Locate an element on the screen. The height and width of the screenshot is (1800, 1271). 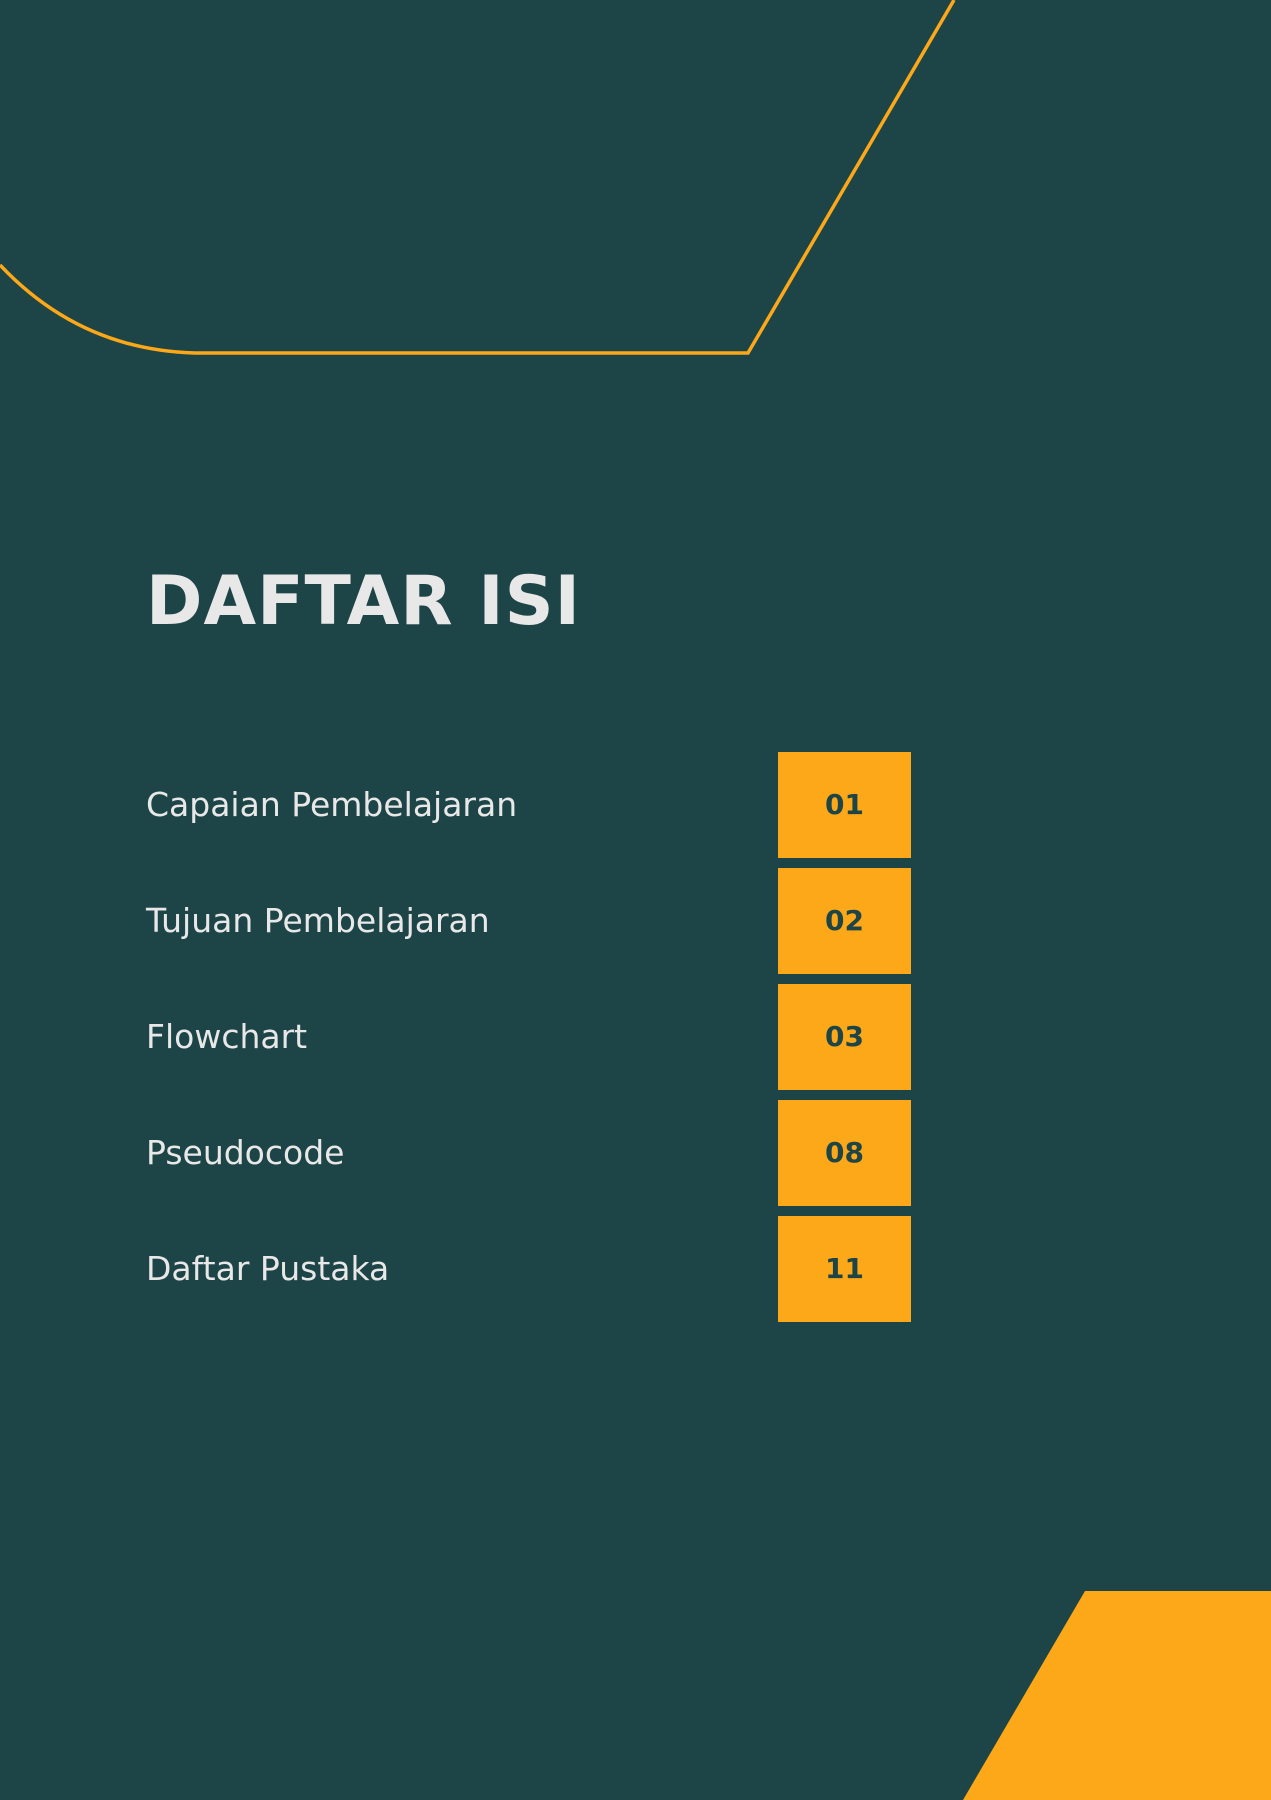
page-number: 01 is located at coordinates (844, 804).